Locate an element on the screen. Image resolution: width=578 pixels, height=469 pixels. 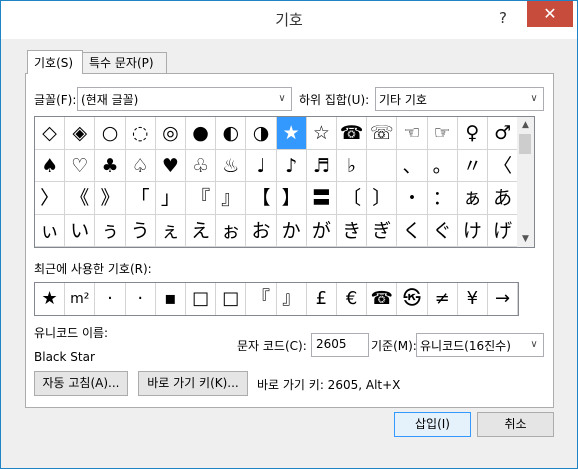
symbol-cell: 【 is located at coordinates (261, 198).